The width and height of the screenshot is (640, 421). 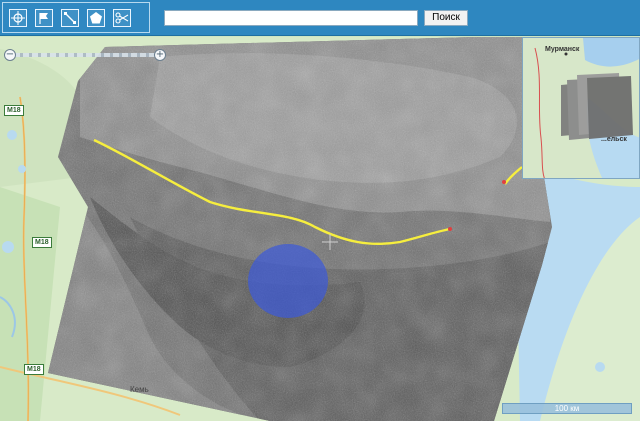 I want to click on town-label: Кемь, so click(x=139, y=389).